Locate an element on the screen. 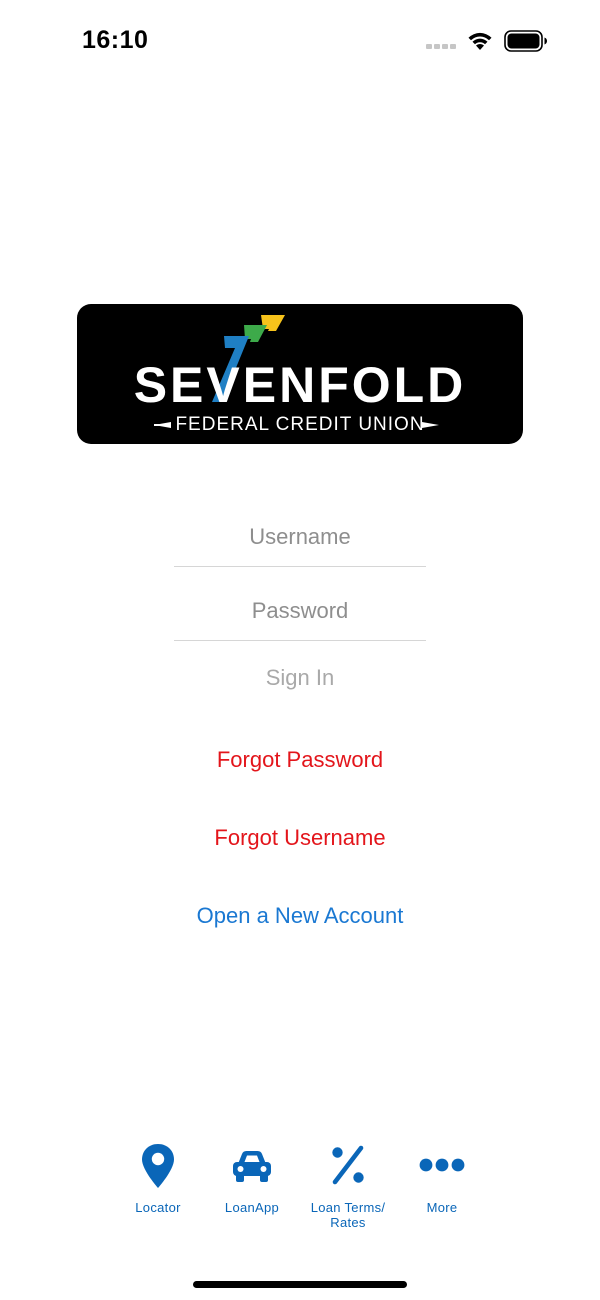 The width and height of the screenshot is (600, 1300). wifi-icon is located at coordinates (480, 41).